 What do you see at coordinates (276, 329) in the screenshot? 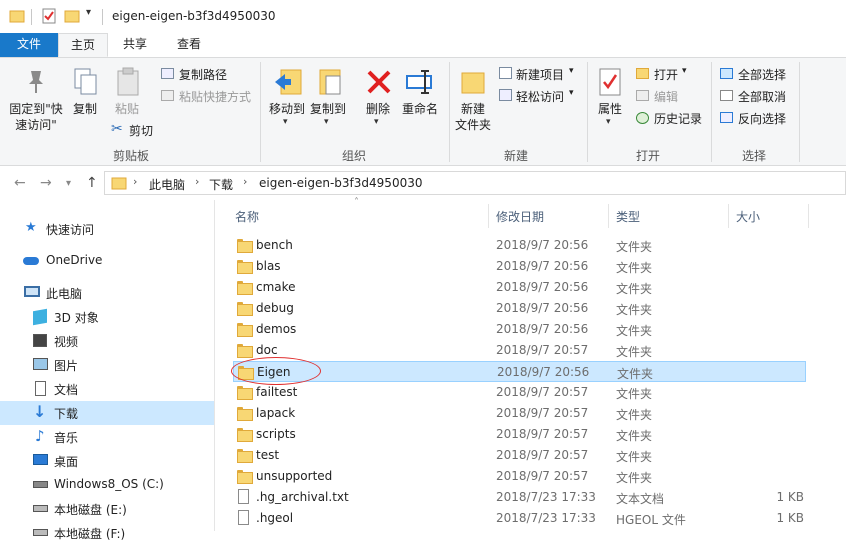
I see `file-name: demos` at bounding box center [276, 329].